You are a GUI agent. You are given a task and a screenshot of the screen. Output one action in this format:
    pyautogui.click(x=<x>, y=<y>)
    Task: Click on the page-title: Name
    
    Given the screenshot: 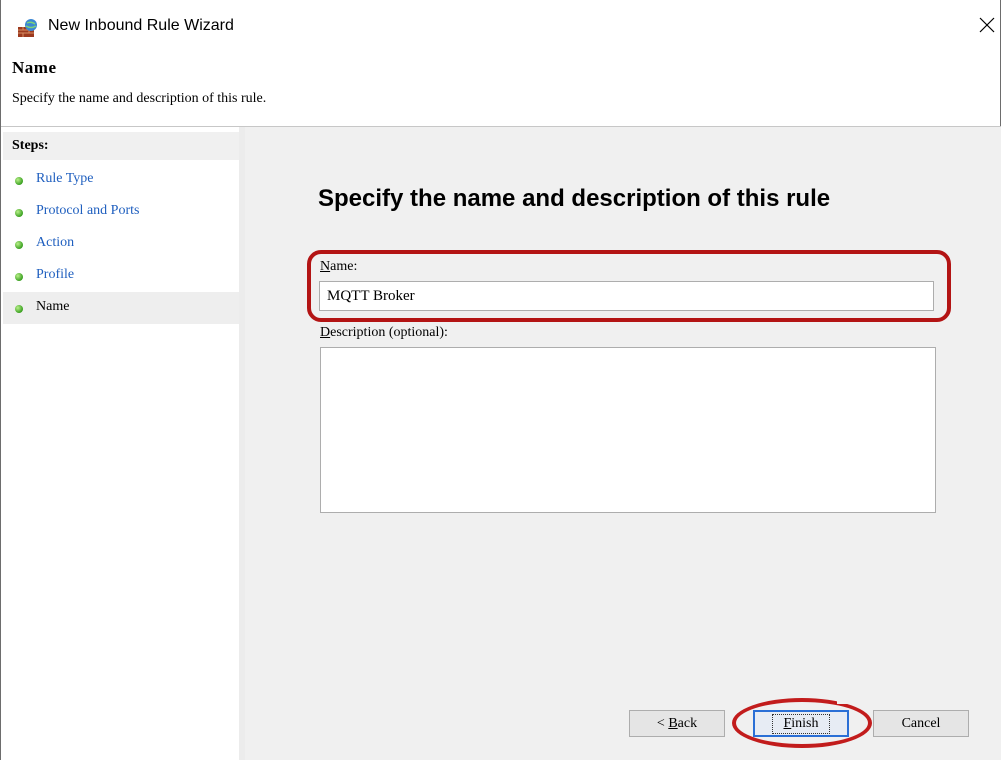 What is the action you would take?
    pyautogui.click(x=34, y=67)
    